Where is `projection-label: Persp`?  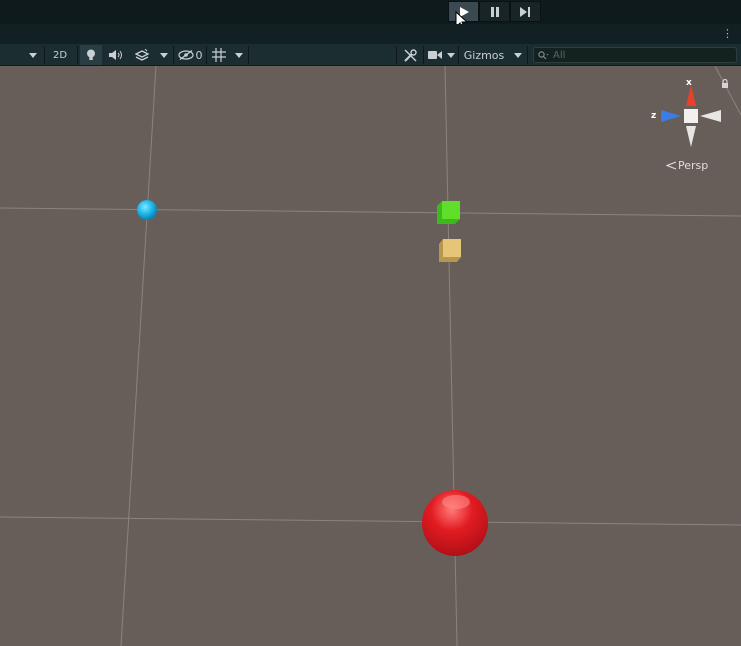
projection-label: Persp is located at coordinates (693, 165).